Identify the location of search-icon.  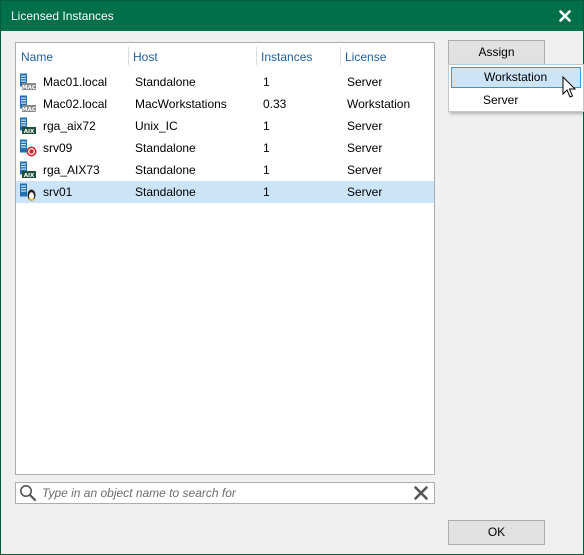
(28, 493).